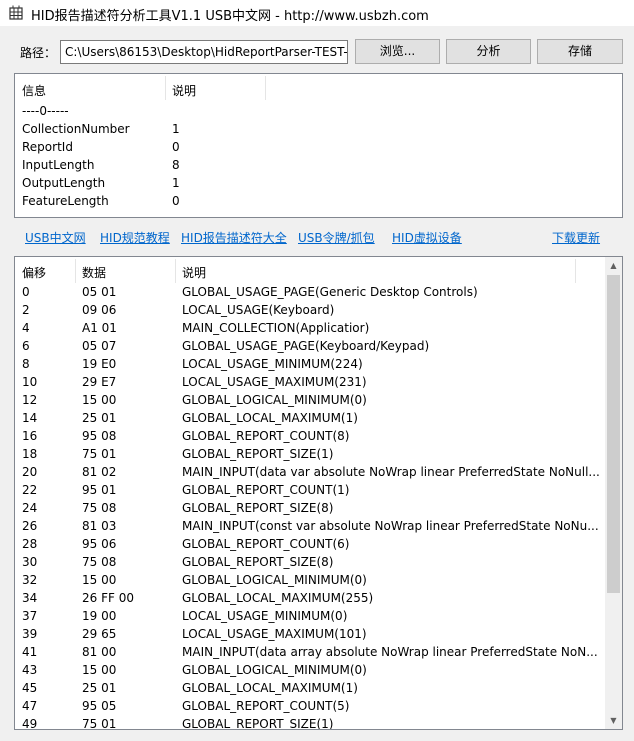 This screenshot has width=634, height=741. I want to click on link-hid-virtual-device: HID虚拟设备, so click(427, 237).